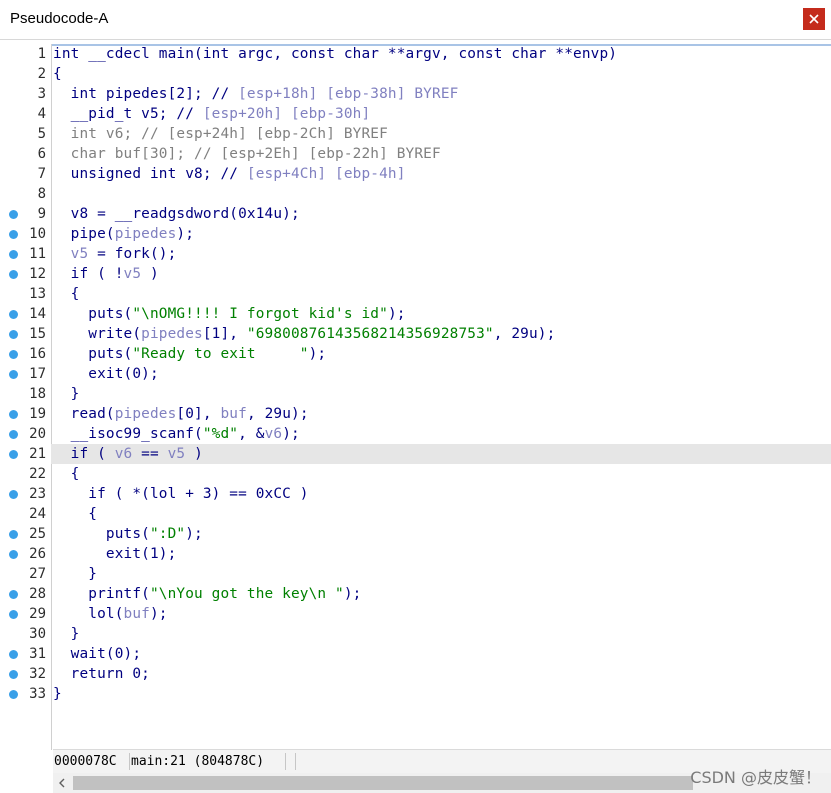 The width and height of the screenshot is (831, 793). Describe the element at coordinates (814, 19) in the screenshot. I see `close-button` at that location.